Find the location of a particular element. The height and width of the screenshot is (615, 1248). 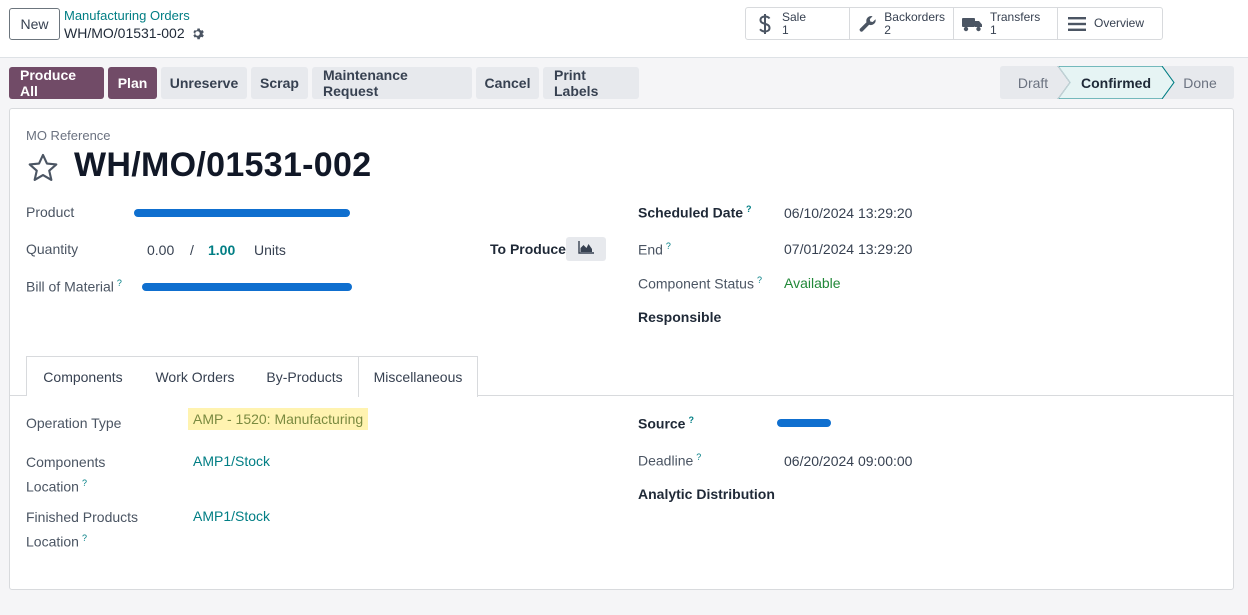

tab-components: Components is located at coordinates (83, 376).